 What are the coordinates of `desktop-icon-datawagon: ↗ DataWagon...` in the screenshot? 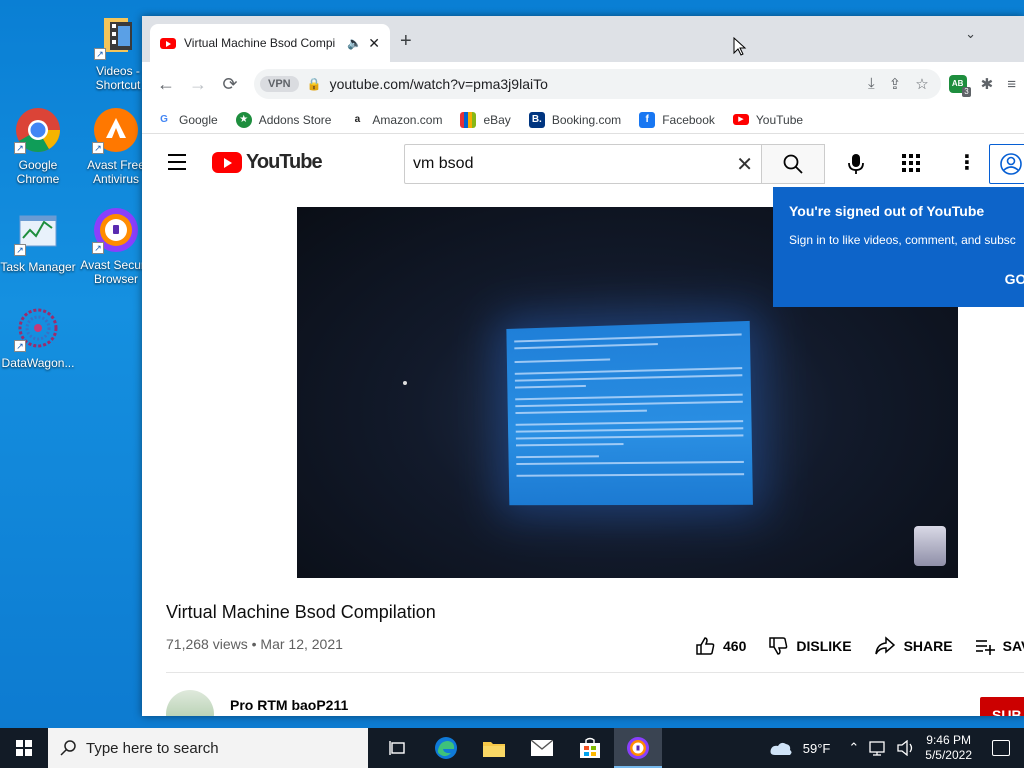 It's located at (38, 337).